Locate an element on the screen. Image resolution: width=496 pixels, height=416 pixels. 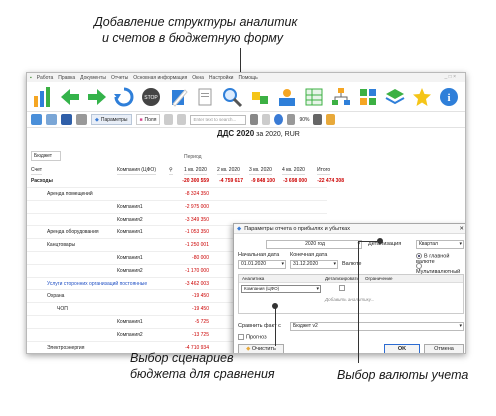
col-q4: 4 кв. 2020 is located at coordinates (293, 171).